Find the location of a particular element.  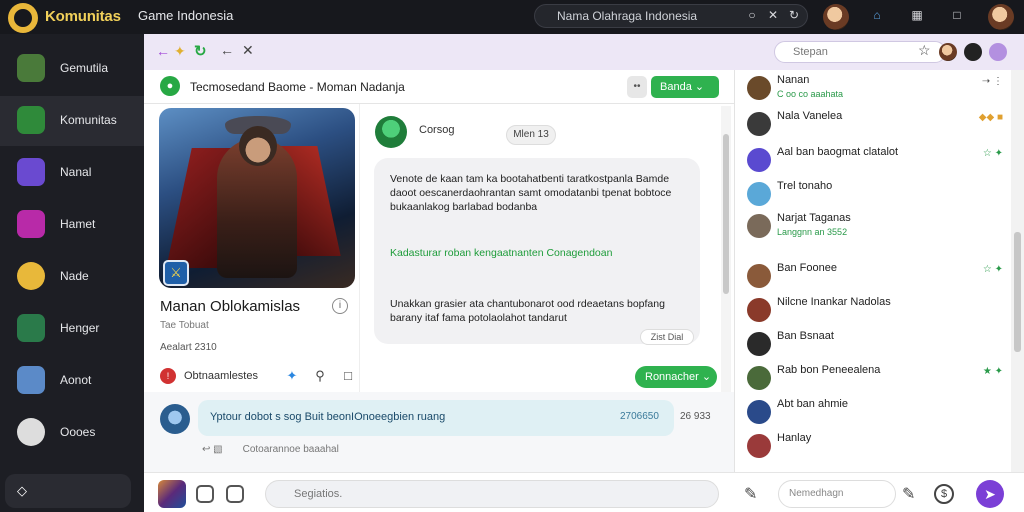

back-nav-icon: ← is located at coordinates (163, 51).